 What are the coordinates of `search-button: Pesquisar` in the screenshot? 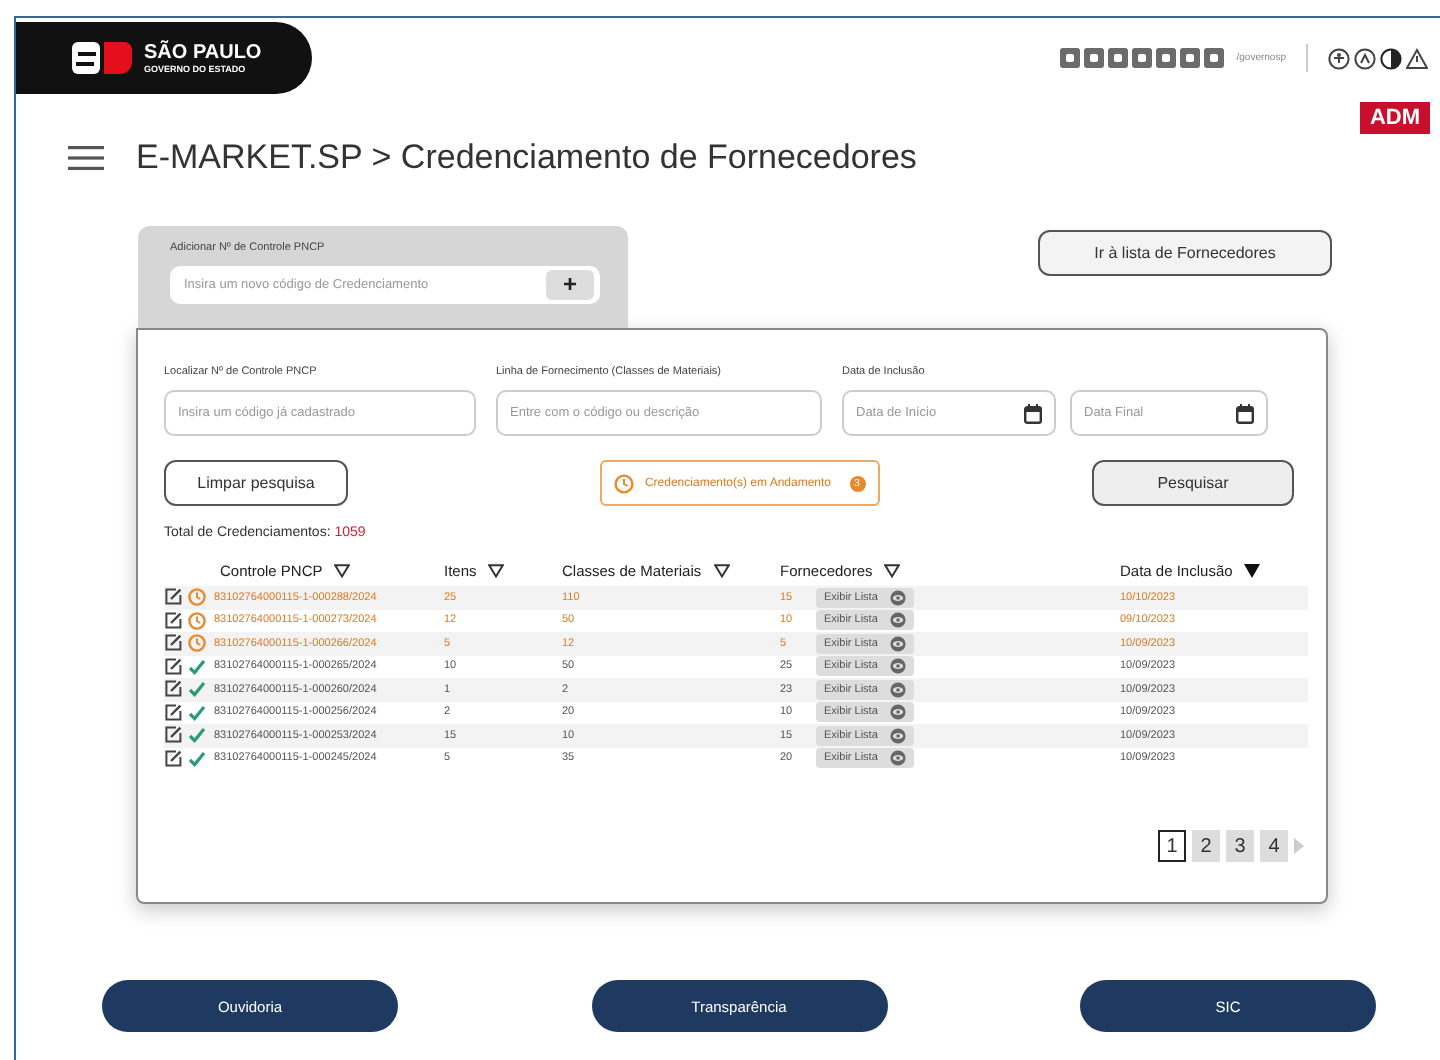 It's located at (1192, 483).